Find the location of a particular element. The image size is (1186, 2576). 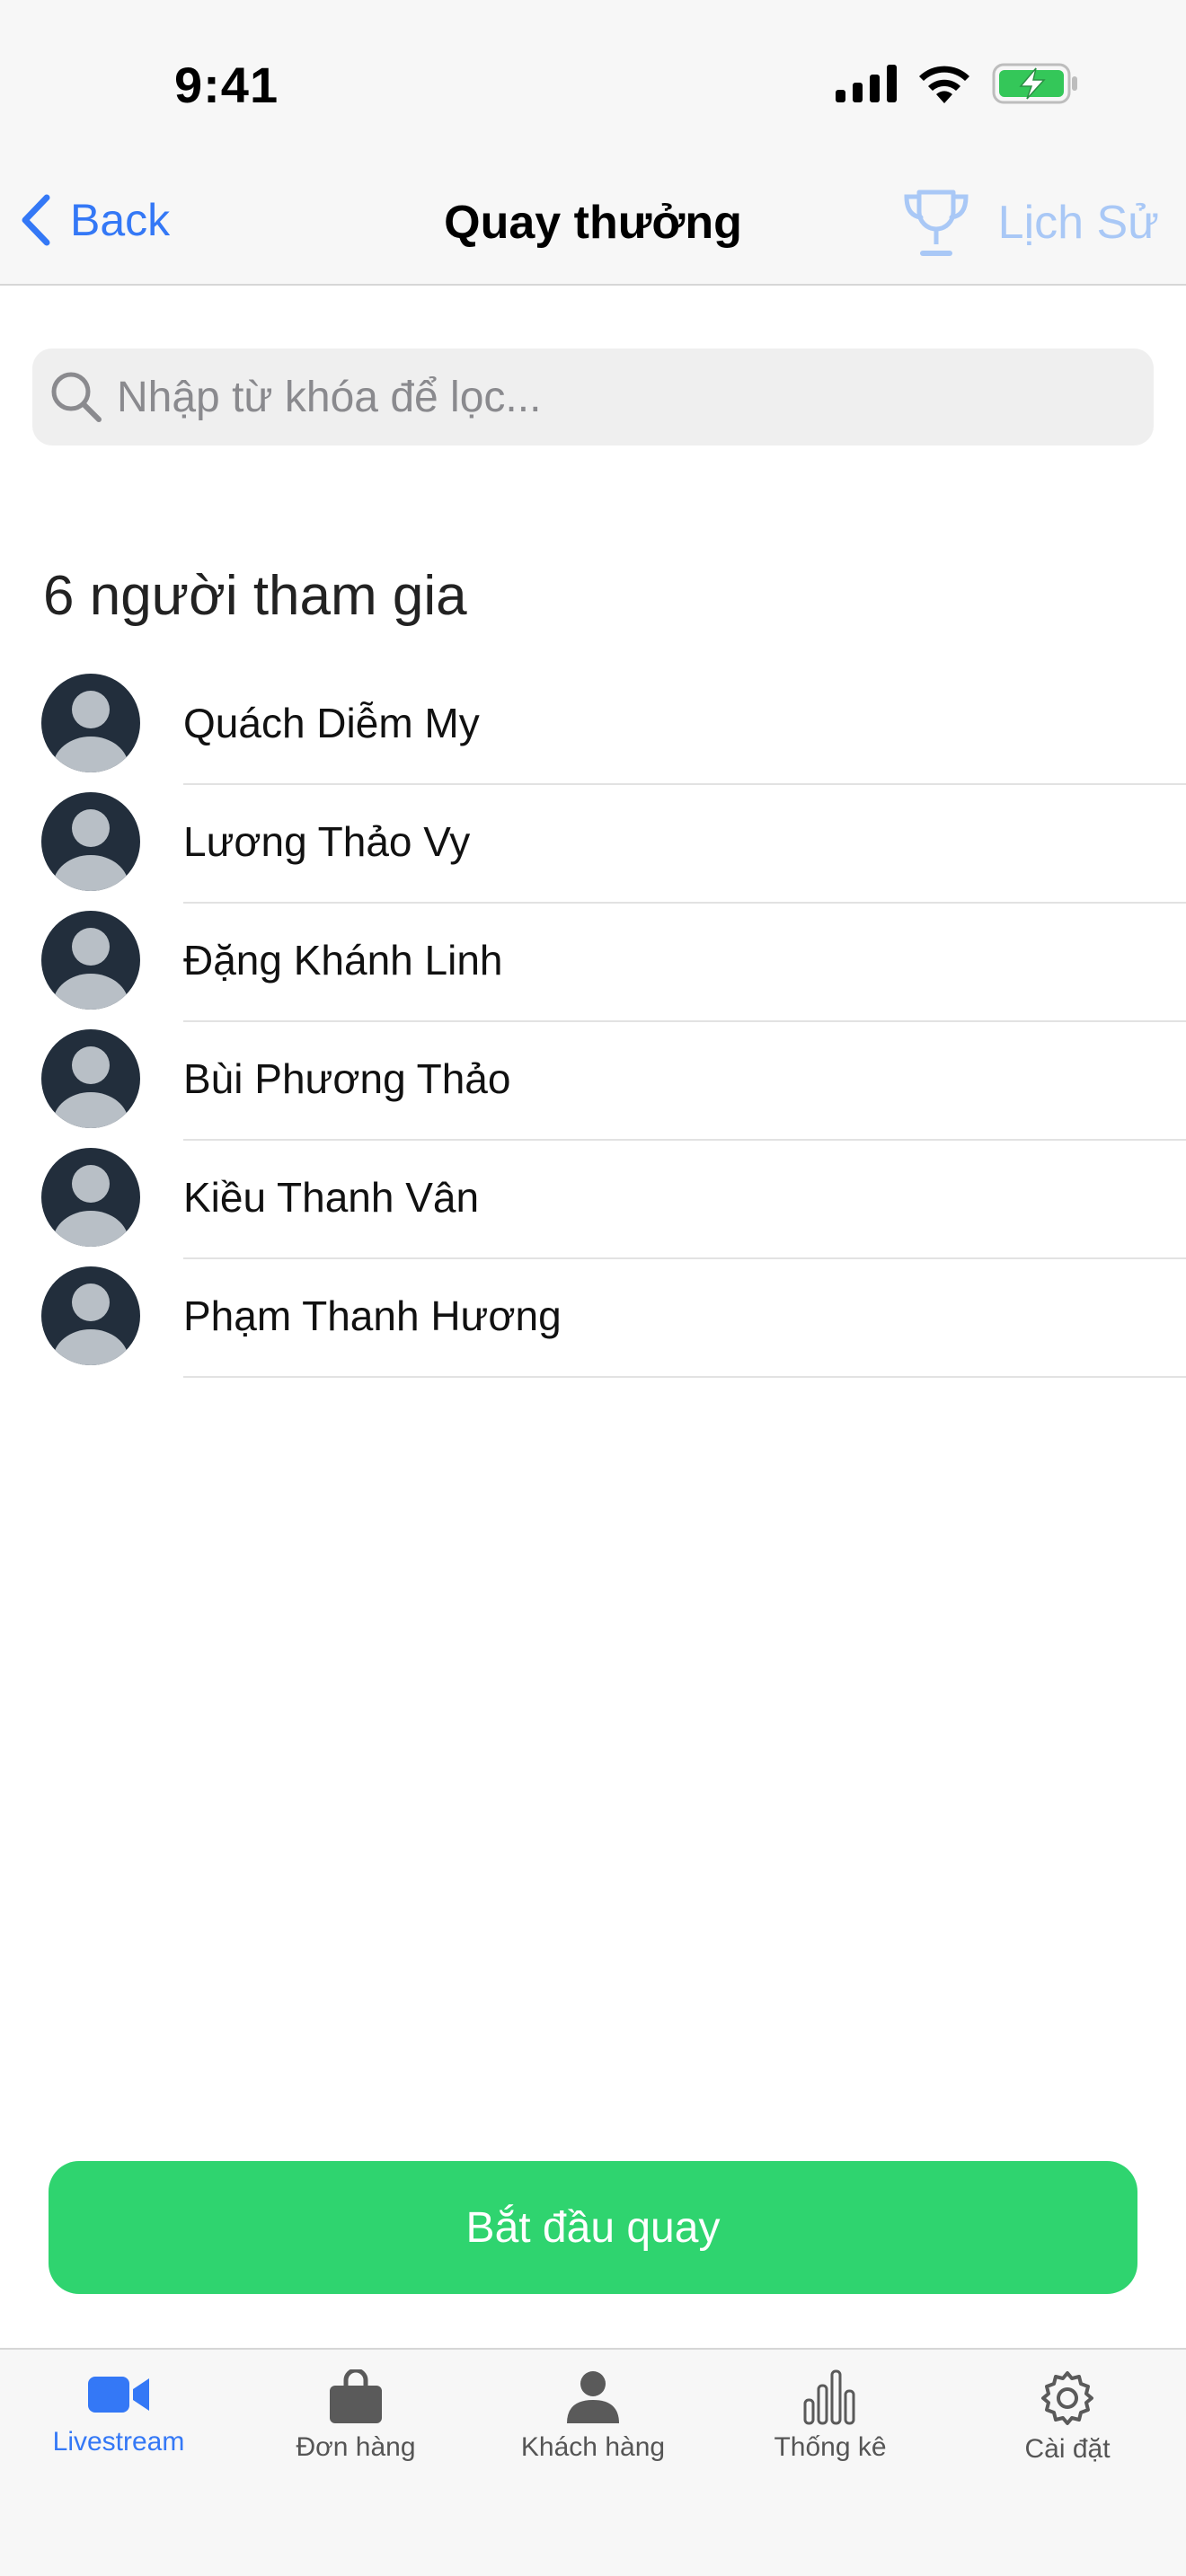

list-item: Quách Diễm My is located at coordinates (593, 725).